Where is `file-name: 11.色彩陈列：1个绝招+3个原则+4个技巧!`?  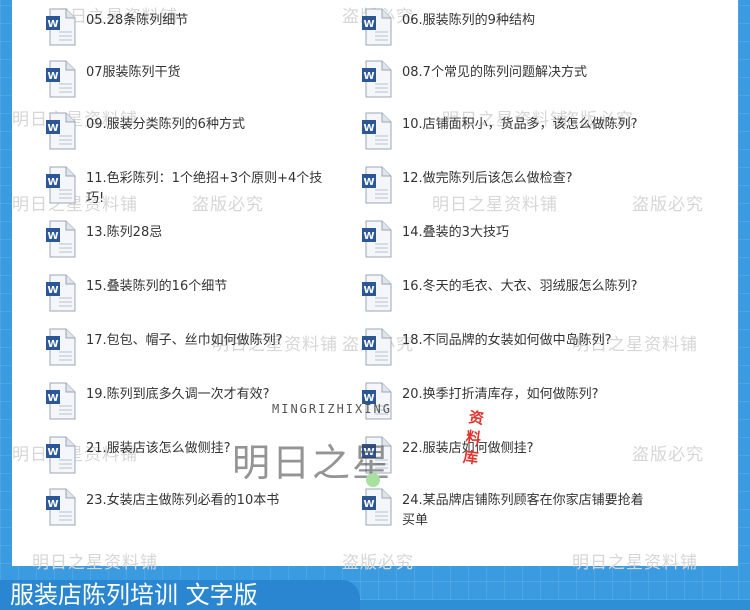
file-name: 11.色彩陈列：1个绝招+3个原则+4个技巧! is located at coordinates (204, 188).